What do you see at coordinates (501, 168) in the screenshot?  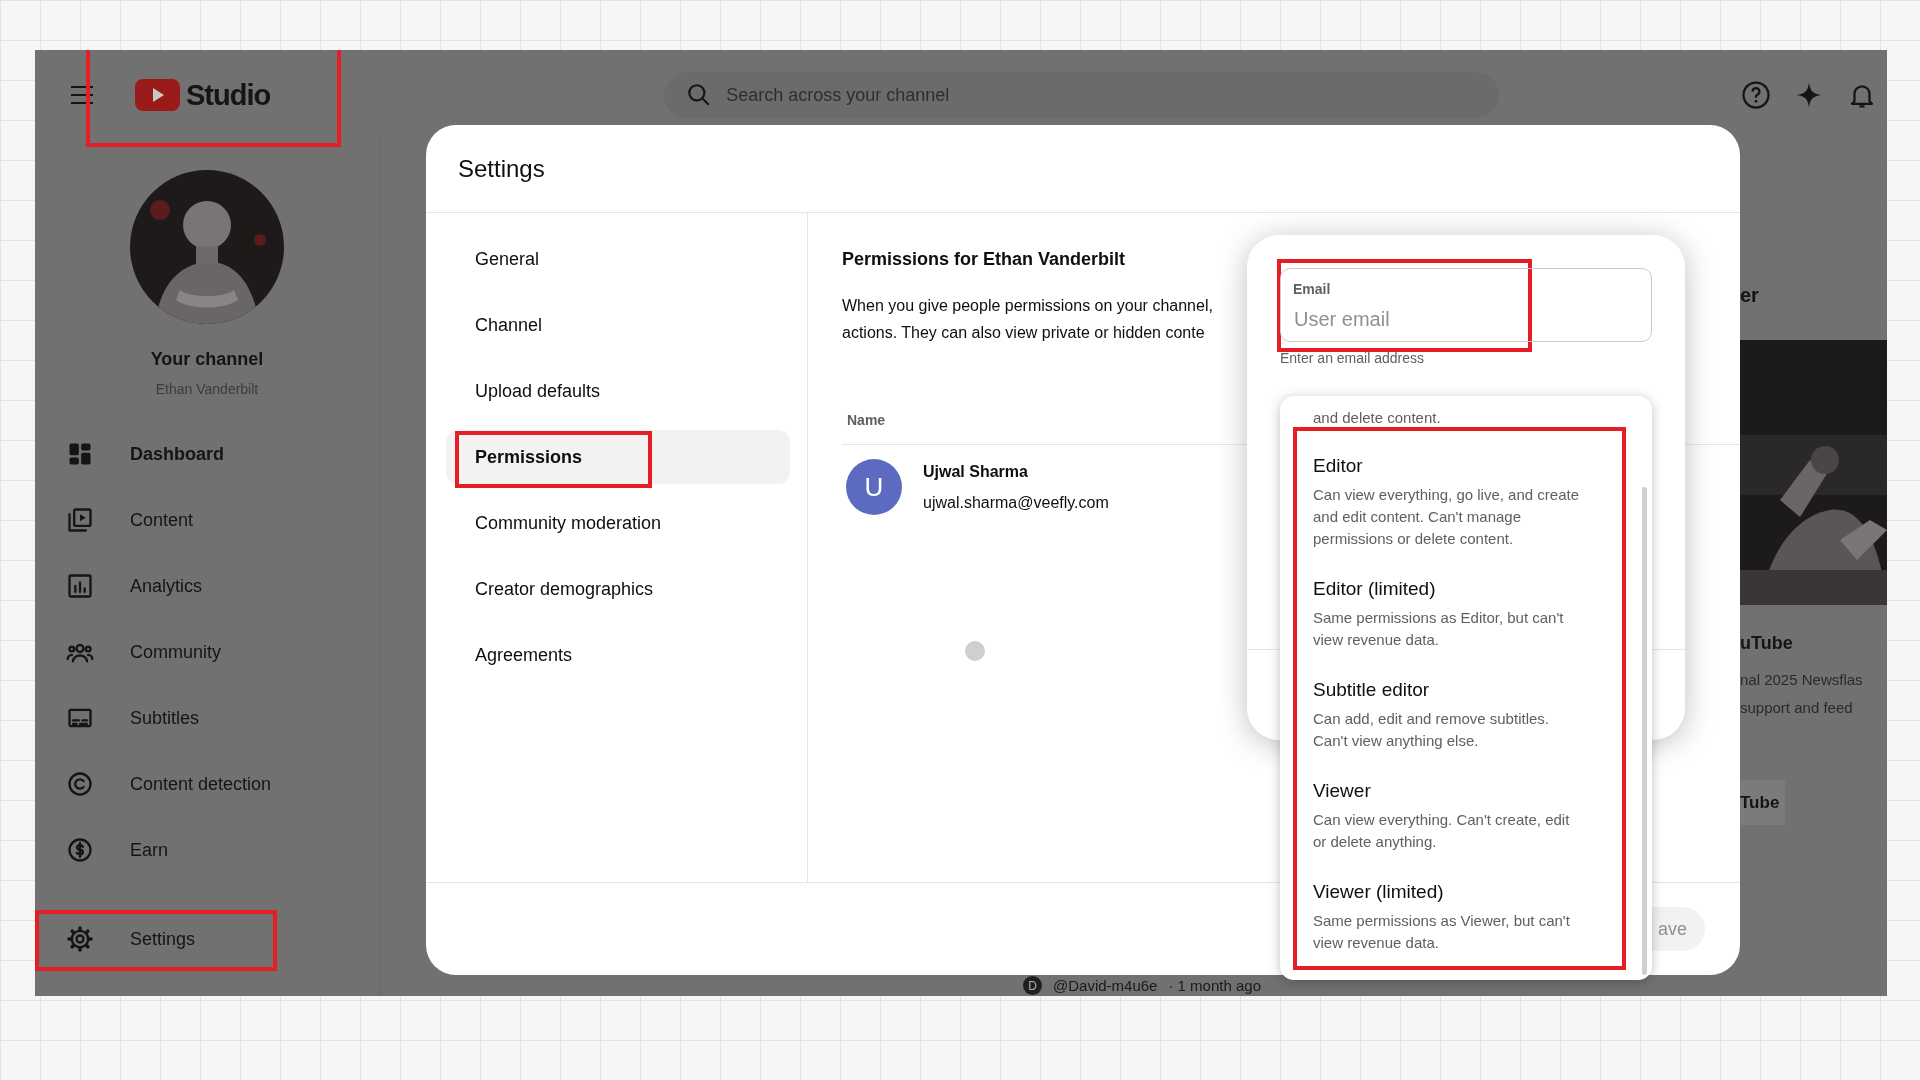 I see `dialog-title: Settings` at bounding box center [501, 168].